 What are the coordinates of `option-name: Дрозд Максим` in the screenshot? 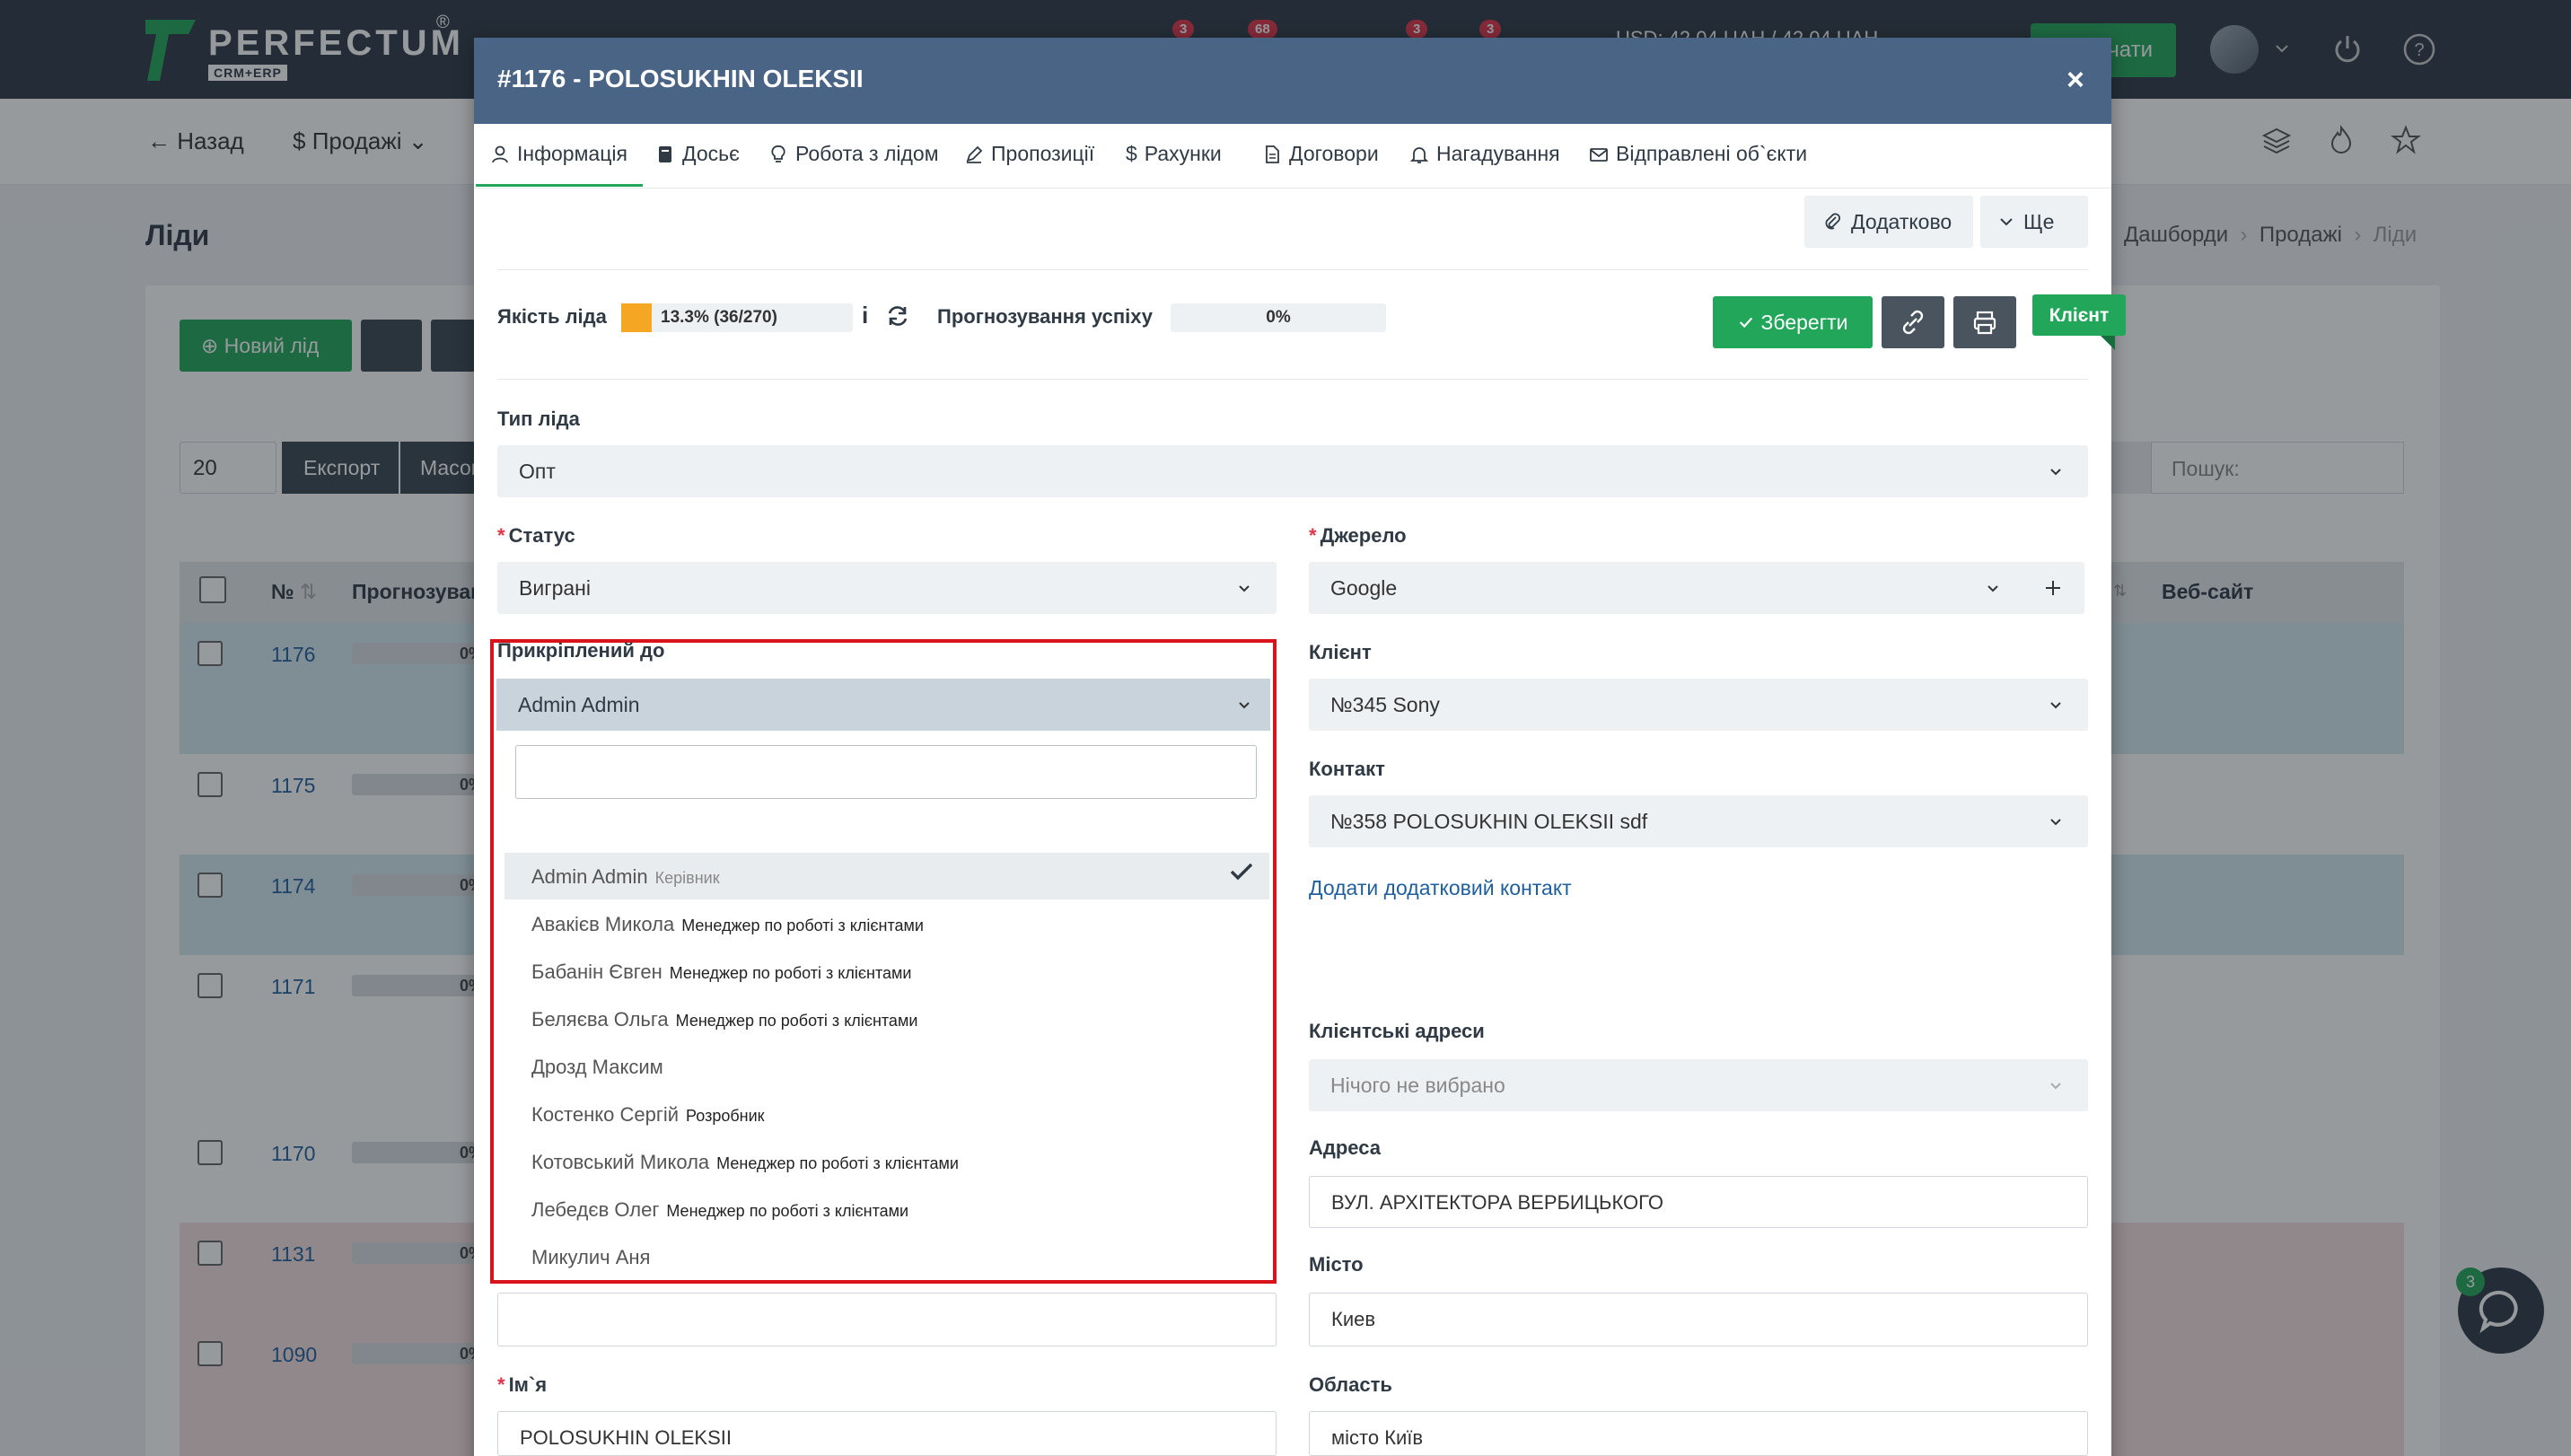 It's located at (597, 1067).